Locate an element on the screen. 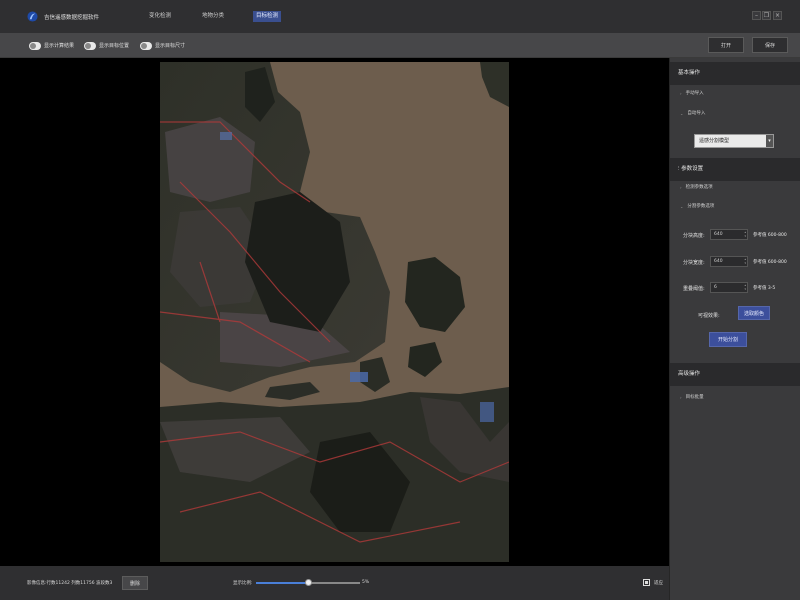 Image resolution: width=800 pixels, height=600 pixels. zoom-label: 显示比例: is located at coordinates (243, 583).